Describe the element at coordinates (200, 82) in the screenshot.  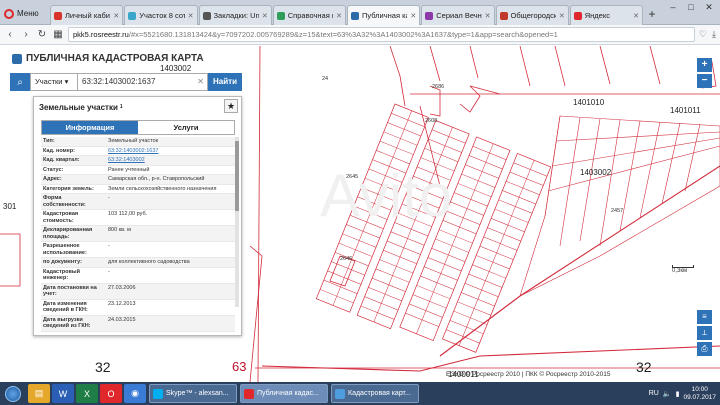
I see `clear-search-icon: ✕` at that location.